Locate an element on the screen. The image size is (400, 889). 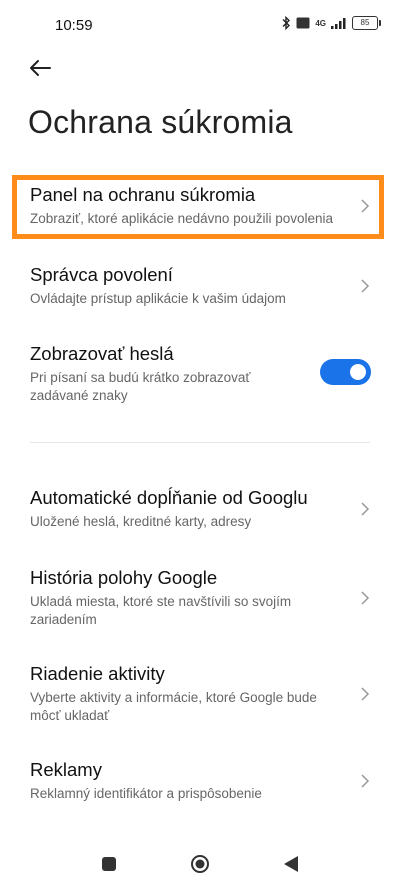
show-passwords-toggle is located at coordinates (345, 372).